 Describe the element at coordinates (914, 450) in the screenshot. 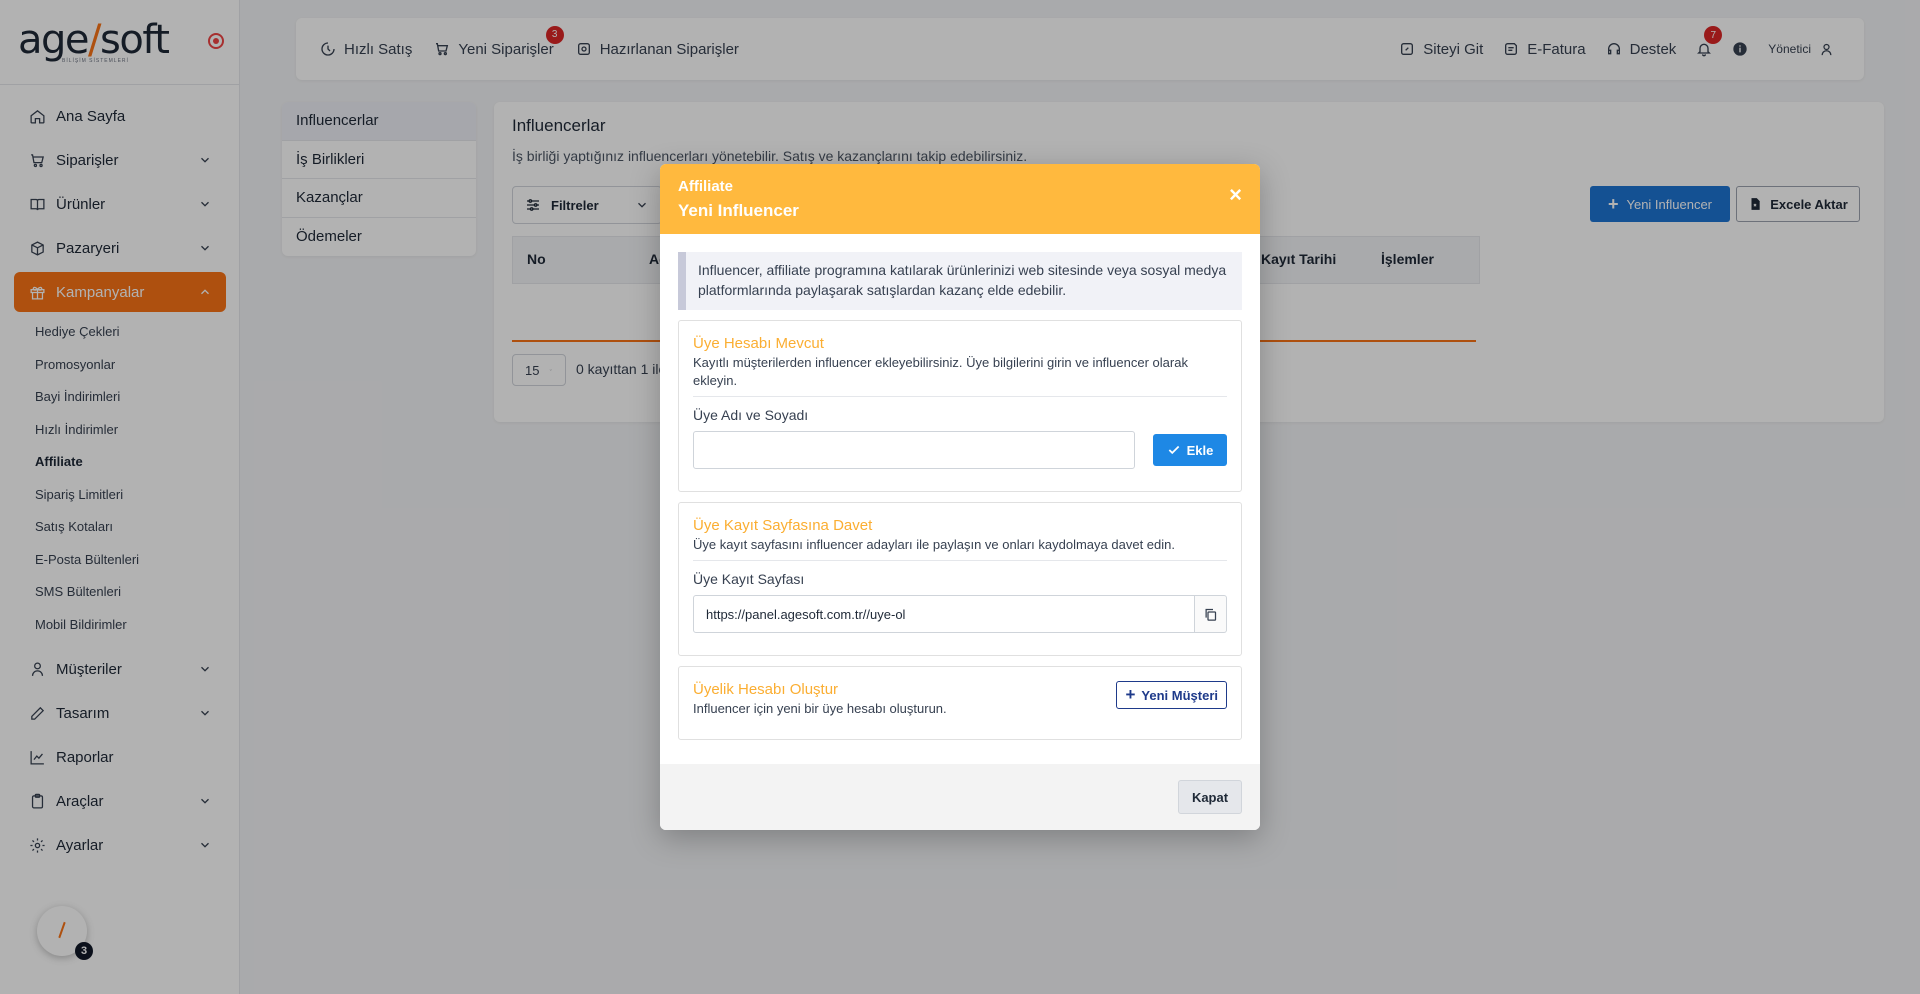

I see `member-name-input` at that location.